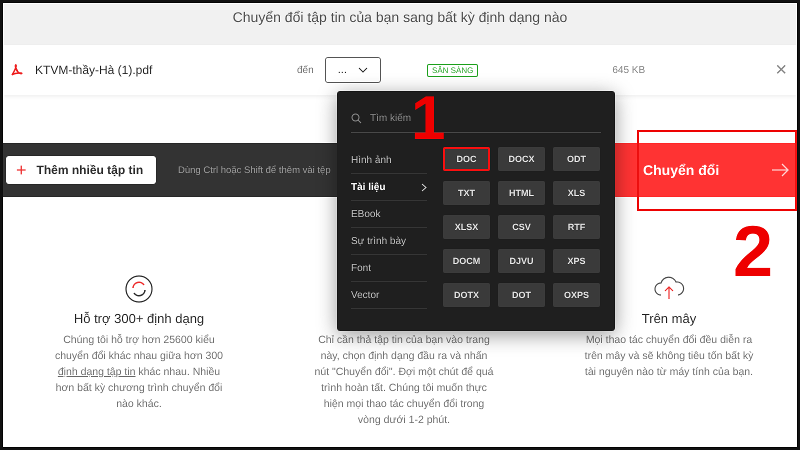 The height and width of the screenshot is (450, 800). What do you see at coordinates (389, 241) in the screenshot?
I see `category-item: Sự trình bày` at bounding box center [389, 241].